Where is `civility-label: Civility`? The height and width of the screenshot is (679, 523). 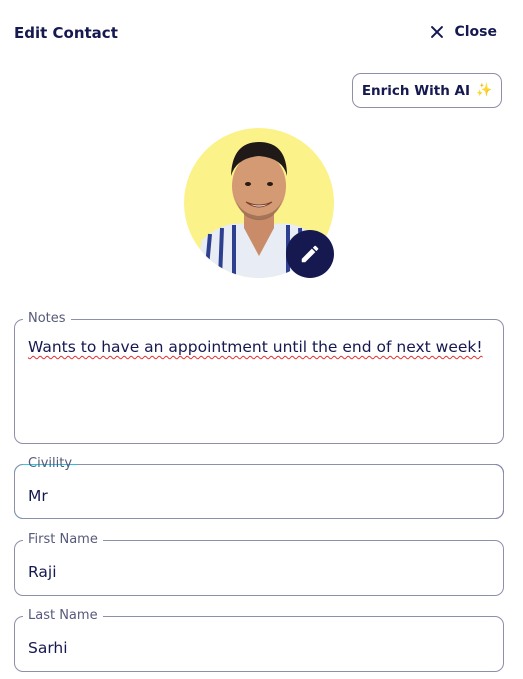
civility-label: Civility is located at coordinates (50, 463).